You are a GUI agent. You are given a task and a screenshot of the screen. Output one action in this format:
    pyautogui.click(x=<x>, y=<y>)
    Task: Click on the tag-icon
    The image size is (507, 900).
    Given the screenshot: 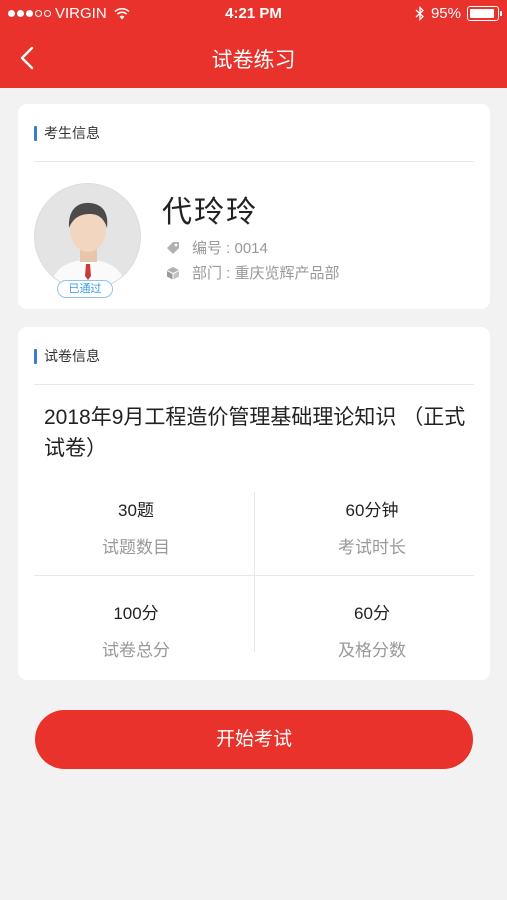 What is the action you would take?
    pyautogui.click(x=173, y=247)
    